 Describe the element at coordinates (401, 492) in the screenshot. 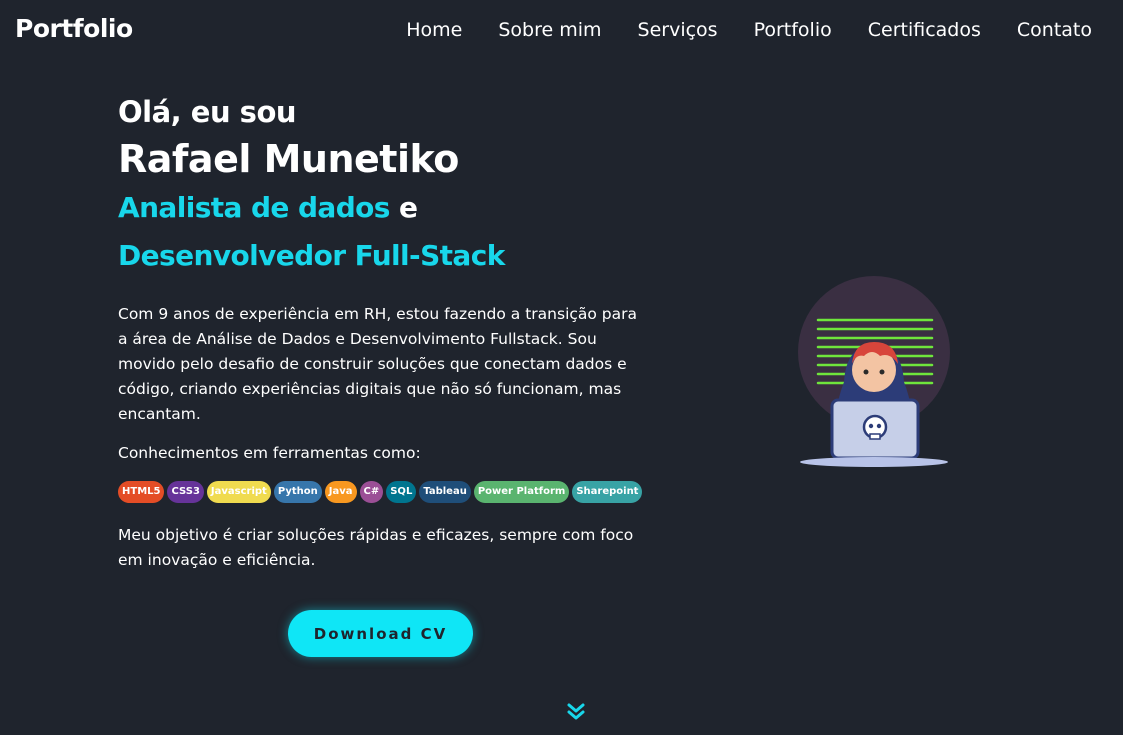

I see `badge-sql: SQL` at that location.